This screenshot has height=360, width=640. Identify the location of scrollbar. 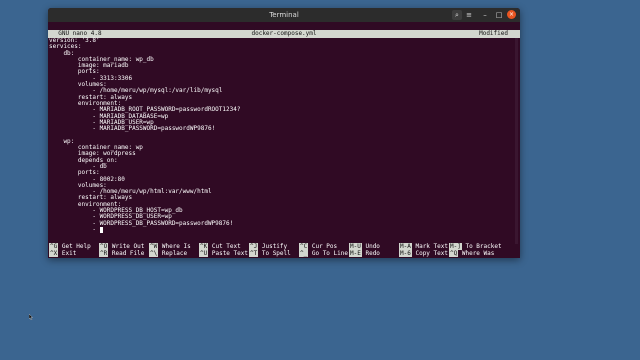
(516, 141).